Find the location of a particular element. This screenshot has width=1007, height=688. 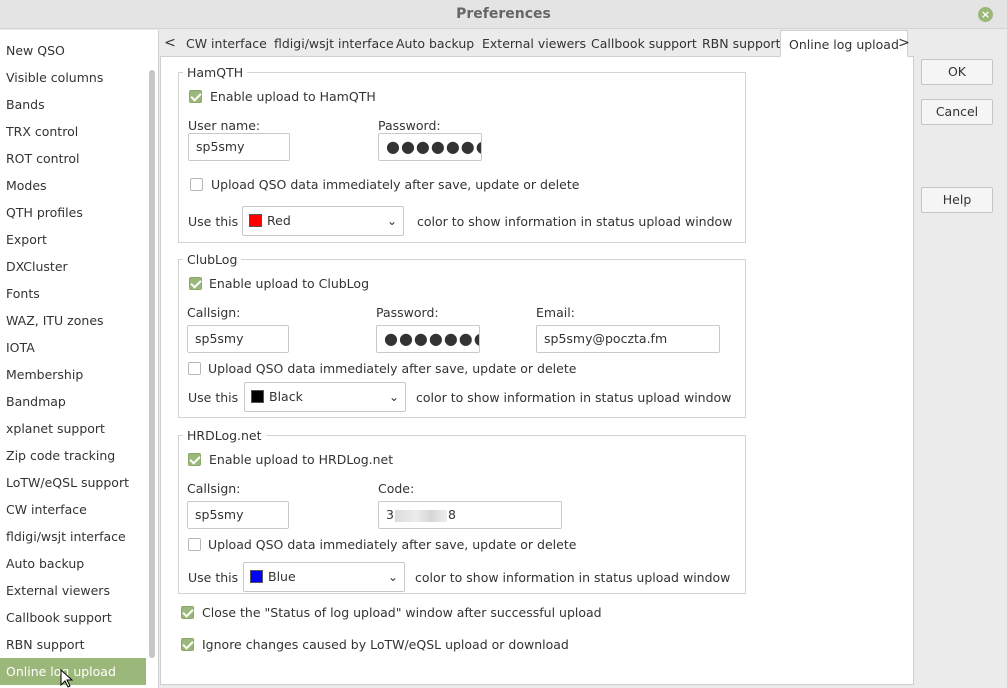

sidebar-item-fonts: Fonts is located at coordinates (73, 293).